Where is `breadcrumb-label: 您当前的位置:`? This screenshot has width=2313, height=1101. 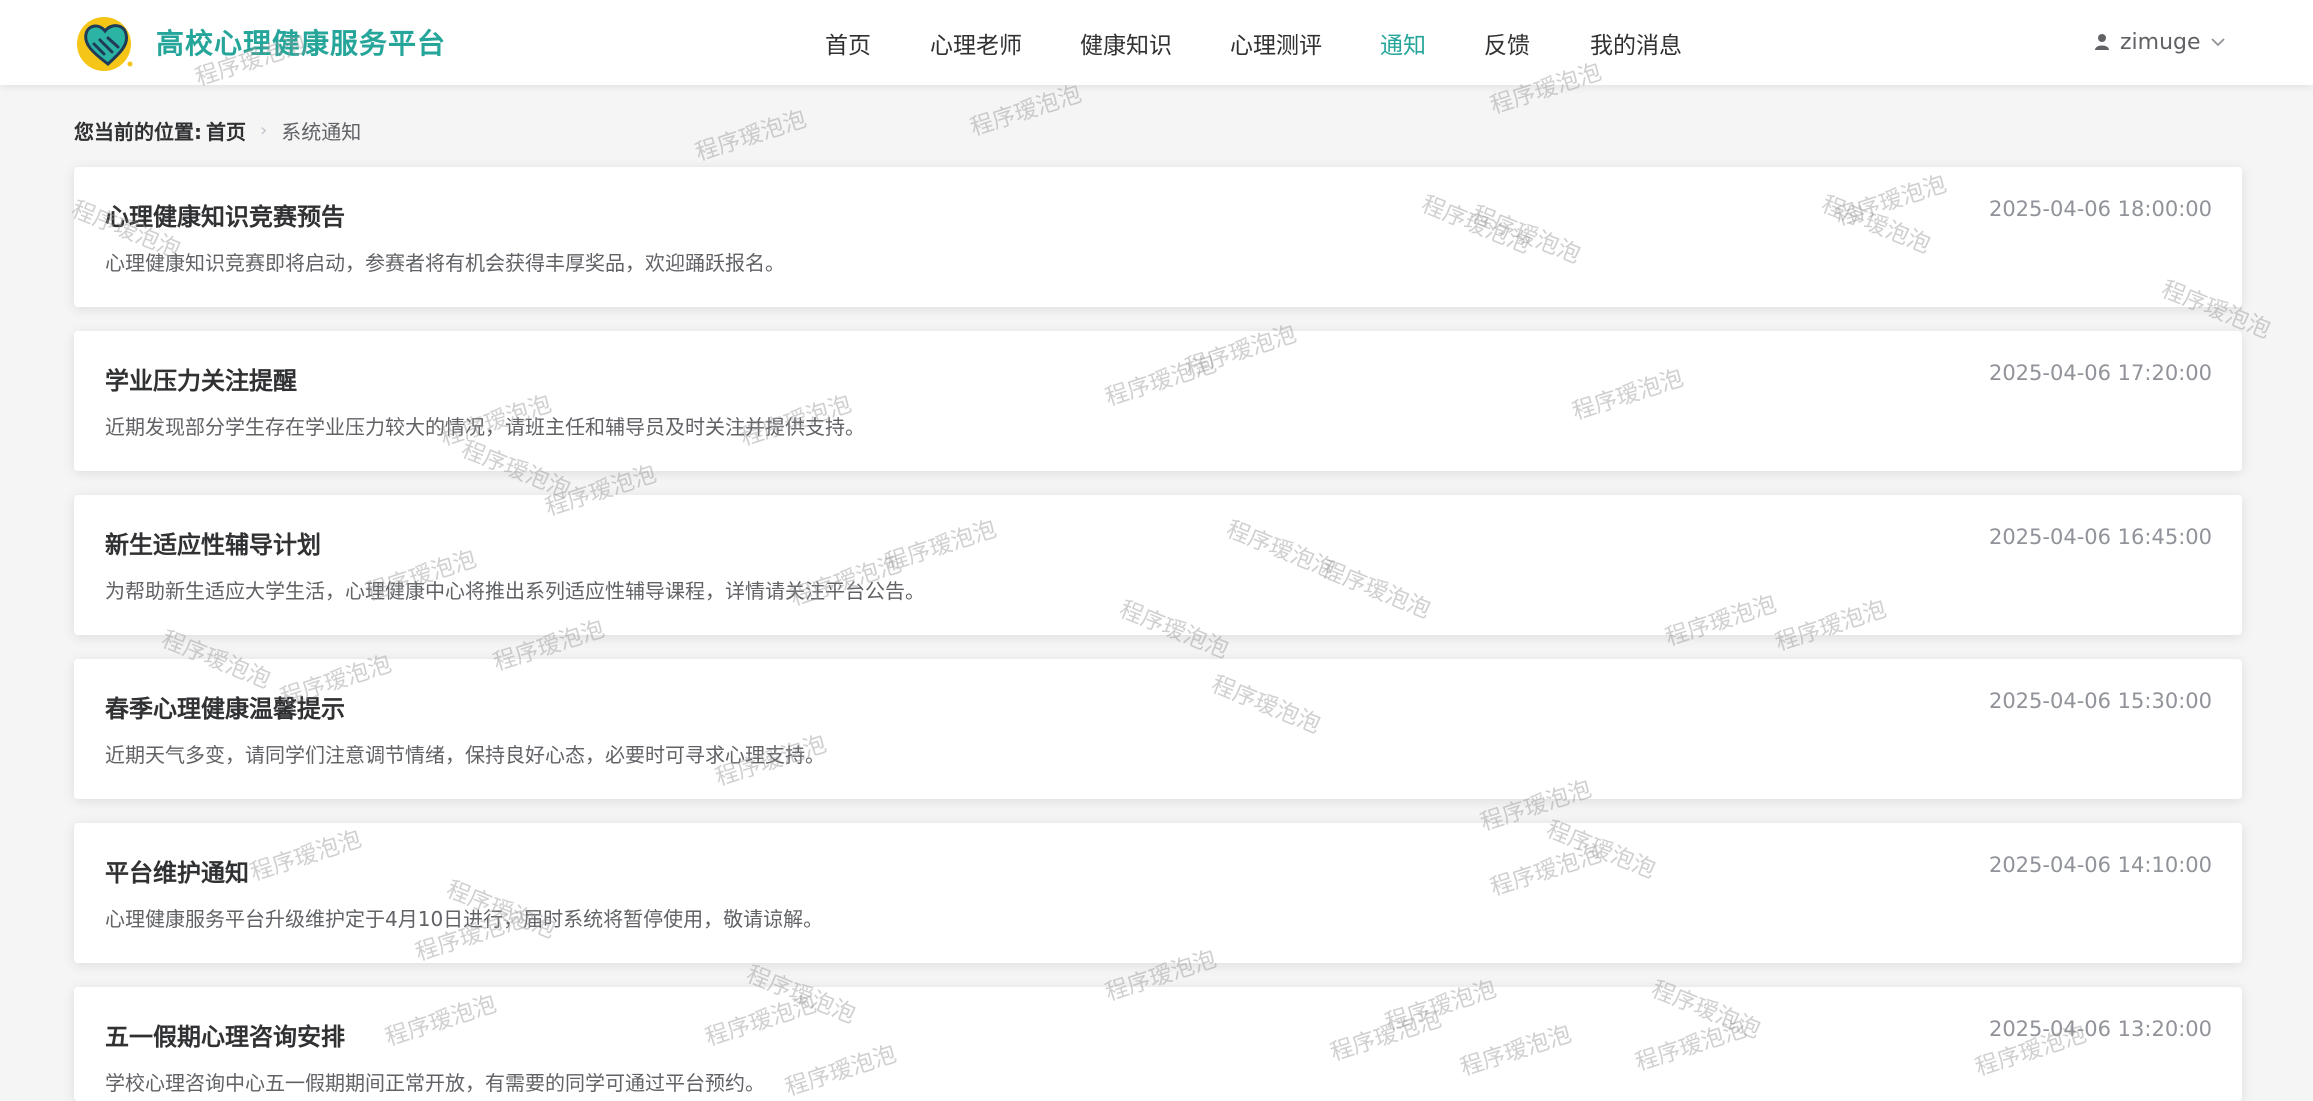
breadcrumb-label: 您当前的位置: is located at coordinates (138, 132).